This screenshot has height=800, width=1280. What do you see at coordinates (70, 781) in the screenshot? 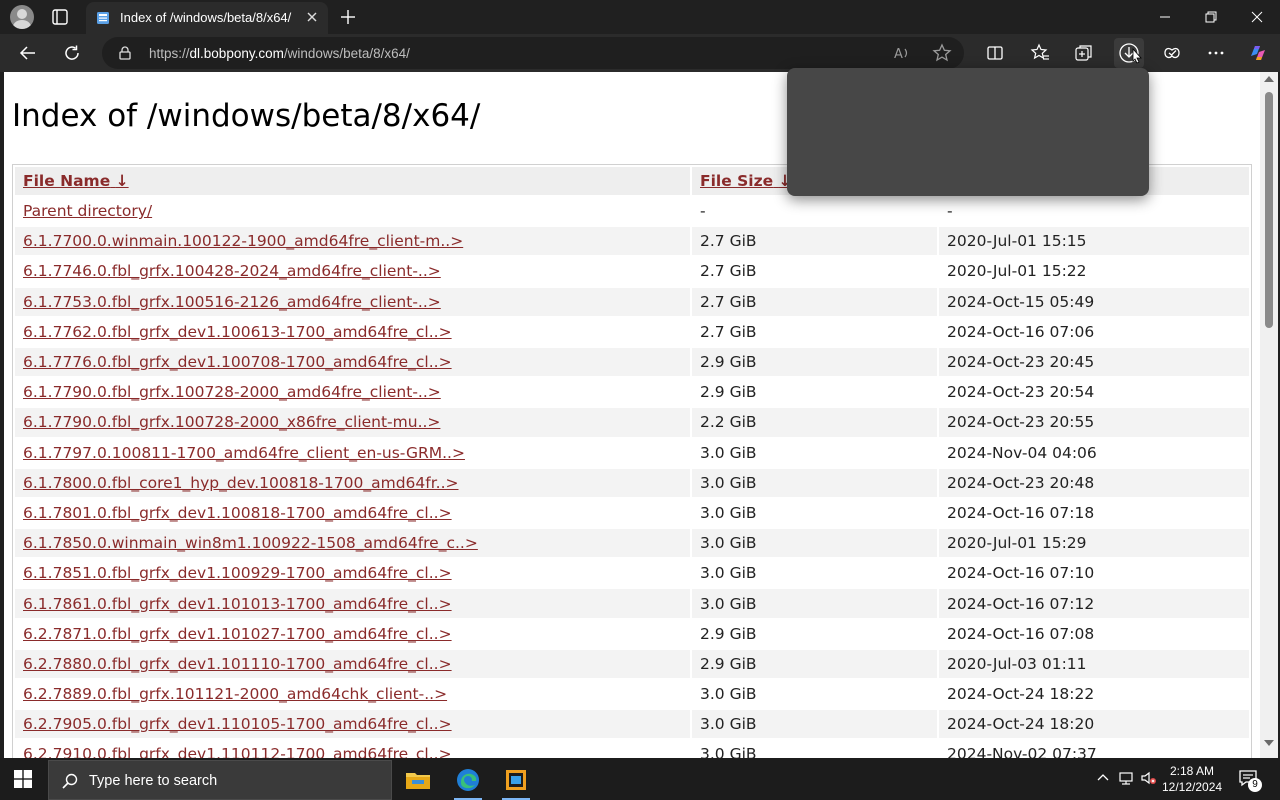
I see `search-icon` at bounding box center [70, 781].